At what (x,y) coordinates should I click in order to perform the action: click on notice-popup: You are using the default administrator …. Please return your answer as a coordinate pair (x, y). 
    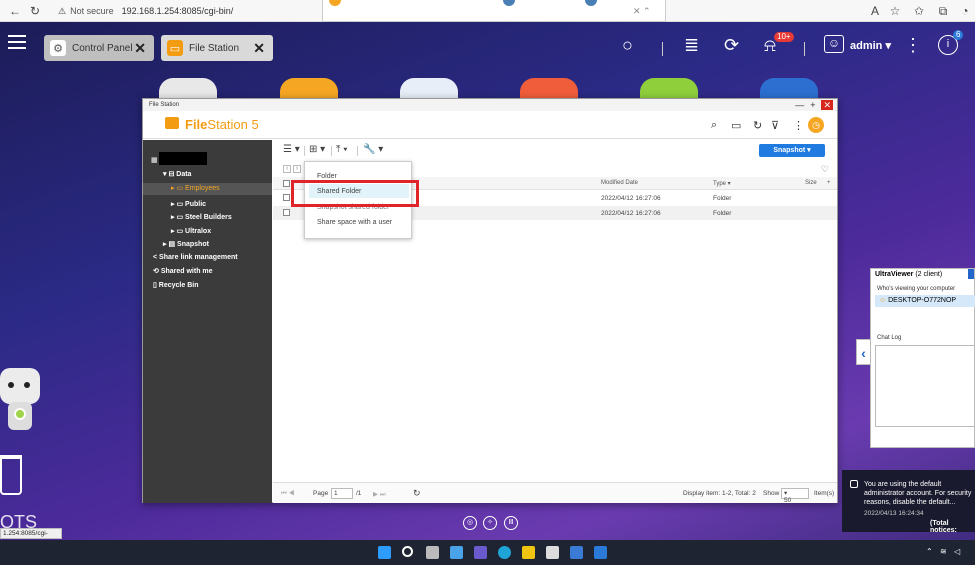
    Looking at the image, I should click on (908, 502).